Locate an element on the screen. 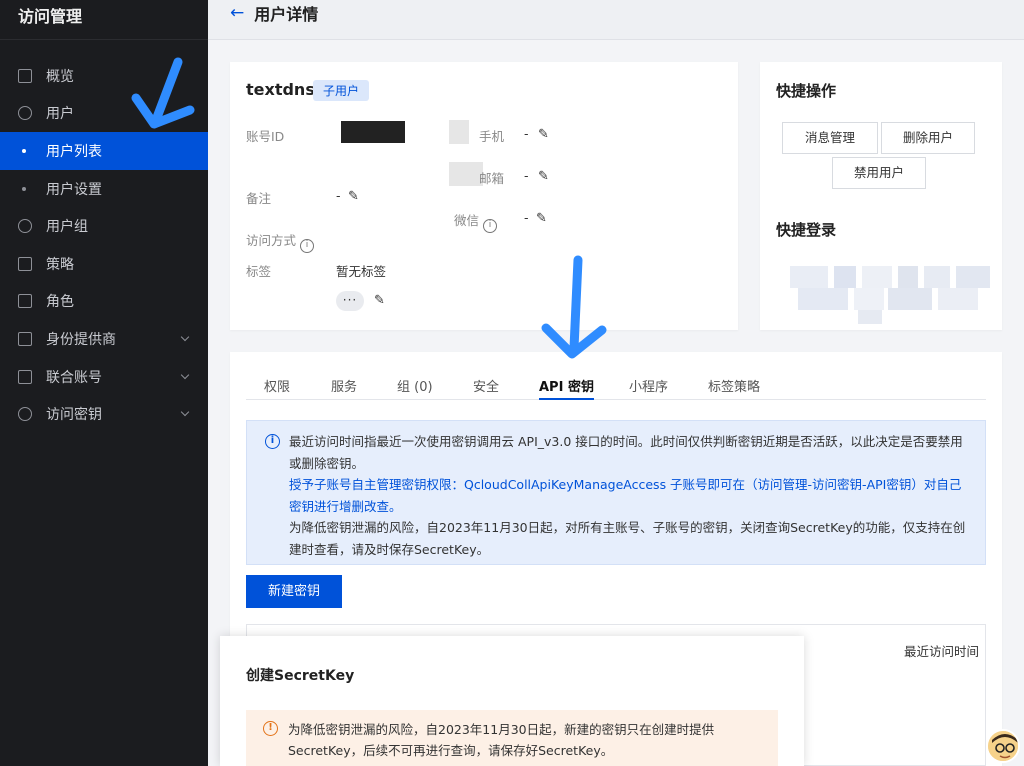  page-title: 用户详情 is located at coordinates (286, 14).